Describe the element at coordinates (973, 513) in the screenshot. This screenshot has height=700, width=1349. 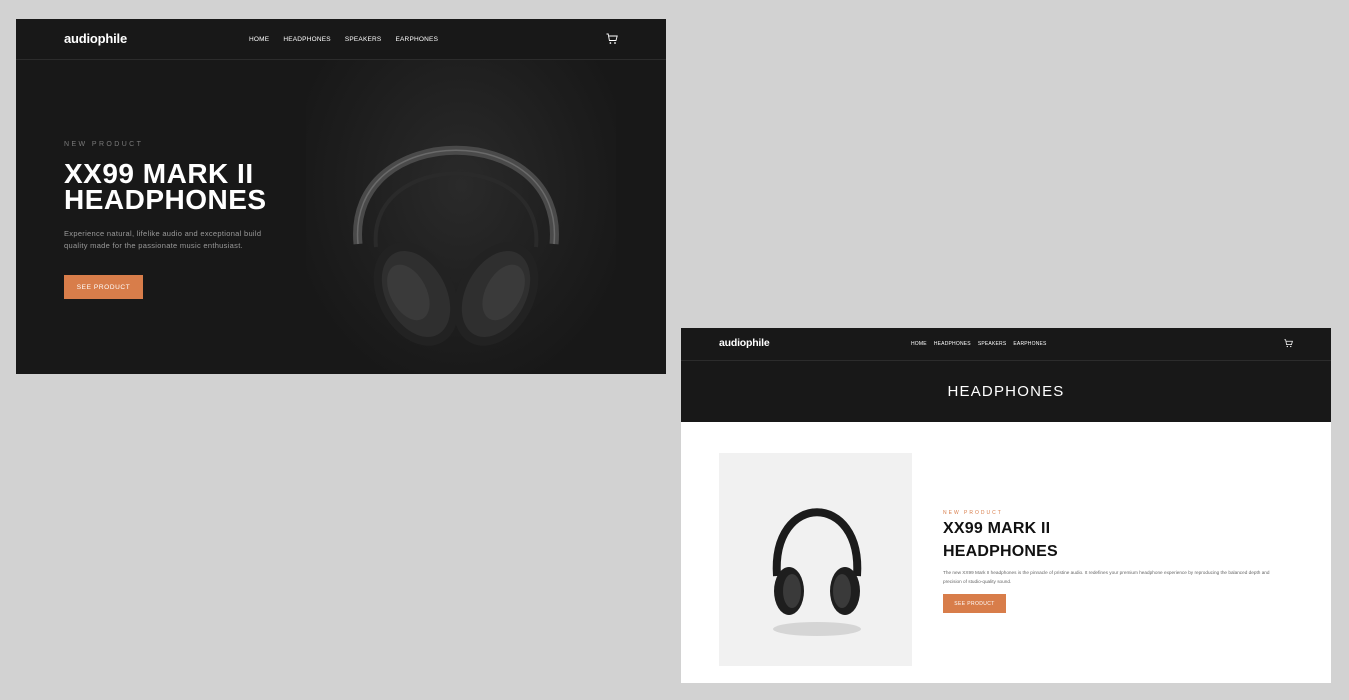
I see `product-overline: NEW PRODUCT` at that location.